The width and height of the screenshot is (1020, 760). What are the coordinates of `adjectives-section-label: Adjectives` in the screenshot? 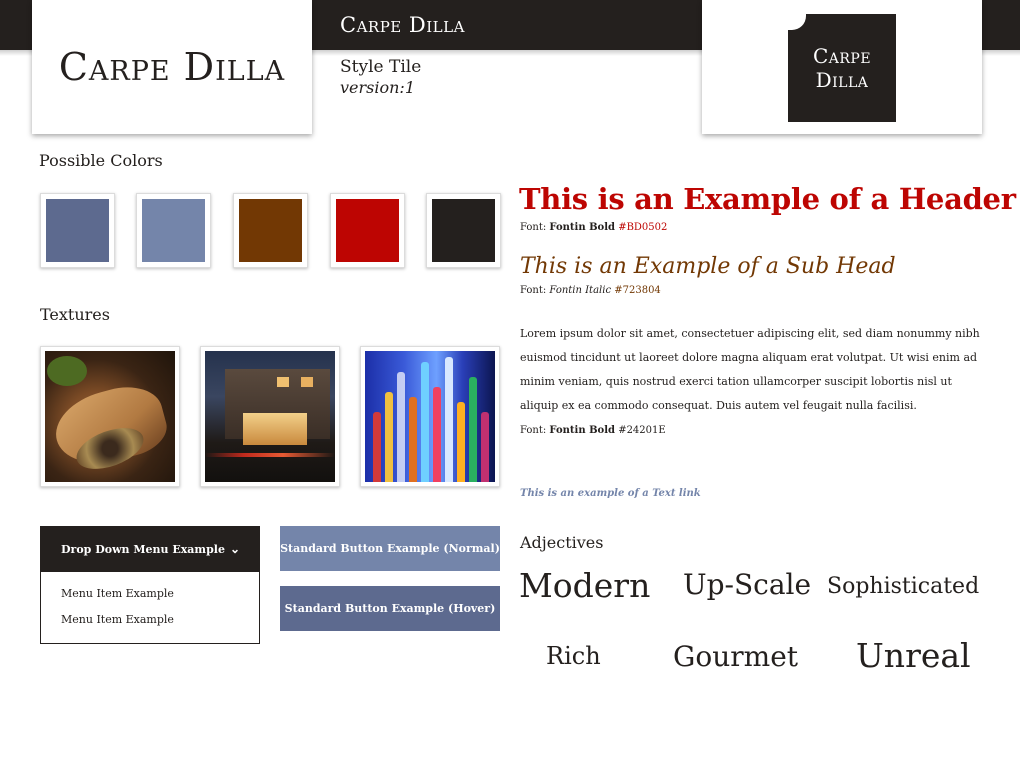 It's located at (562, 542).